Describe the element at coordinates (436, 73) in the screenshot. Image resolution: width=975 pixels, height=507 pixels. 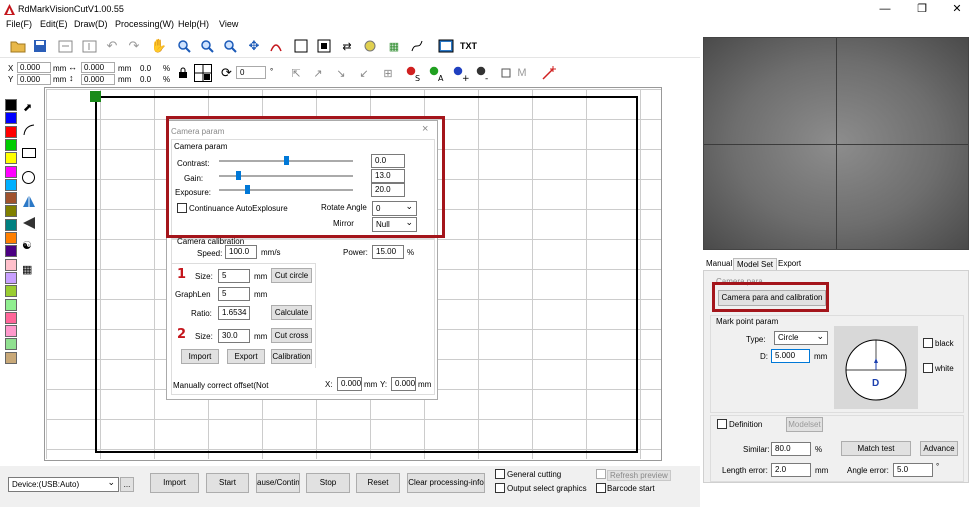
I see `mark-a-icon: A` at that location.